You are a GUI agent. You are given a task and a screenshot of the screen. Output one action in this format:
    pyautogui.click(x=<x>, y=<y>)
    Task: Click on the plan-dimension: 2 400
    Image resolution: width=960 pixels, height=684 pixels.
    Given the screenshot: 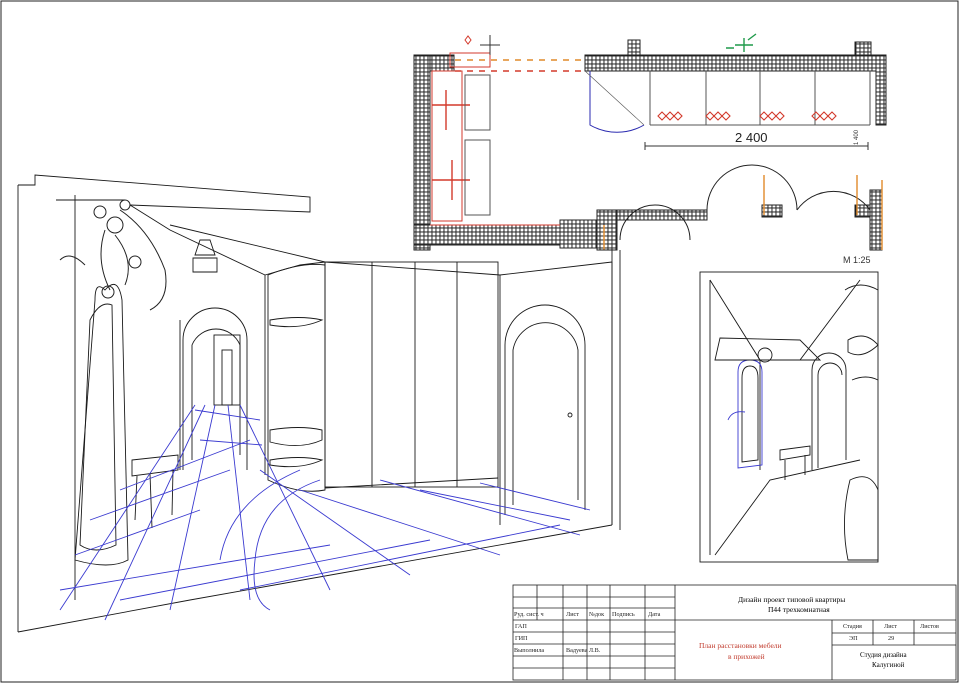 What is the action you would take?
    pyautogui.click(x=751, y=137)
    